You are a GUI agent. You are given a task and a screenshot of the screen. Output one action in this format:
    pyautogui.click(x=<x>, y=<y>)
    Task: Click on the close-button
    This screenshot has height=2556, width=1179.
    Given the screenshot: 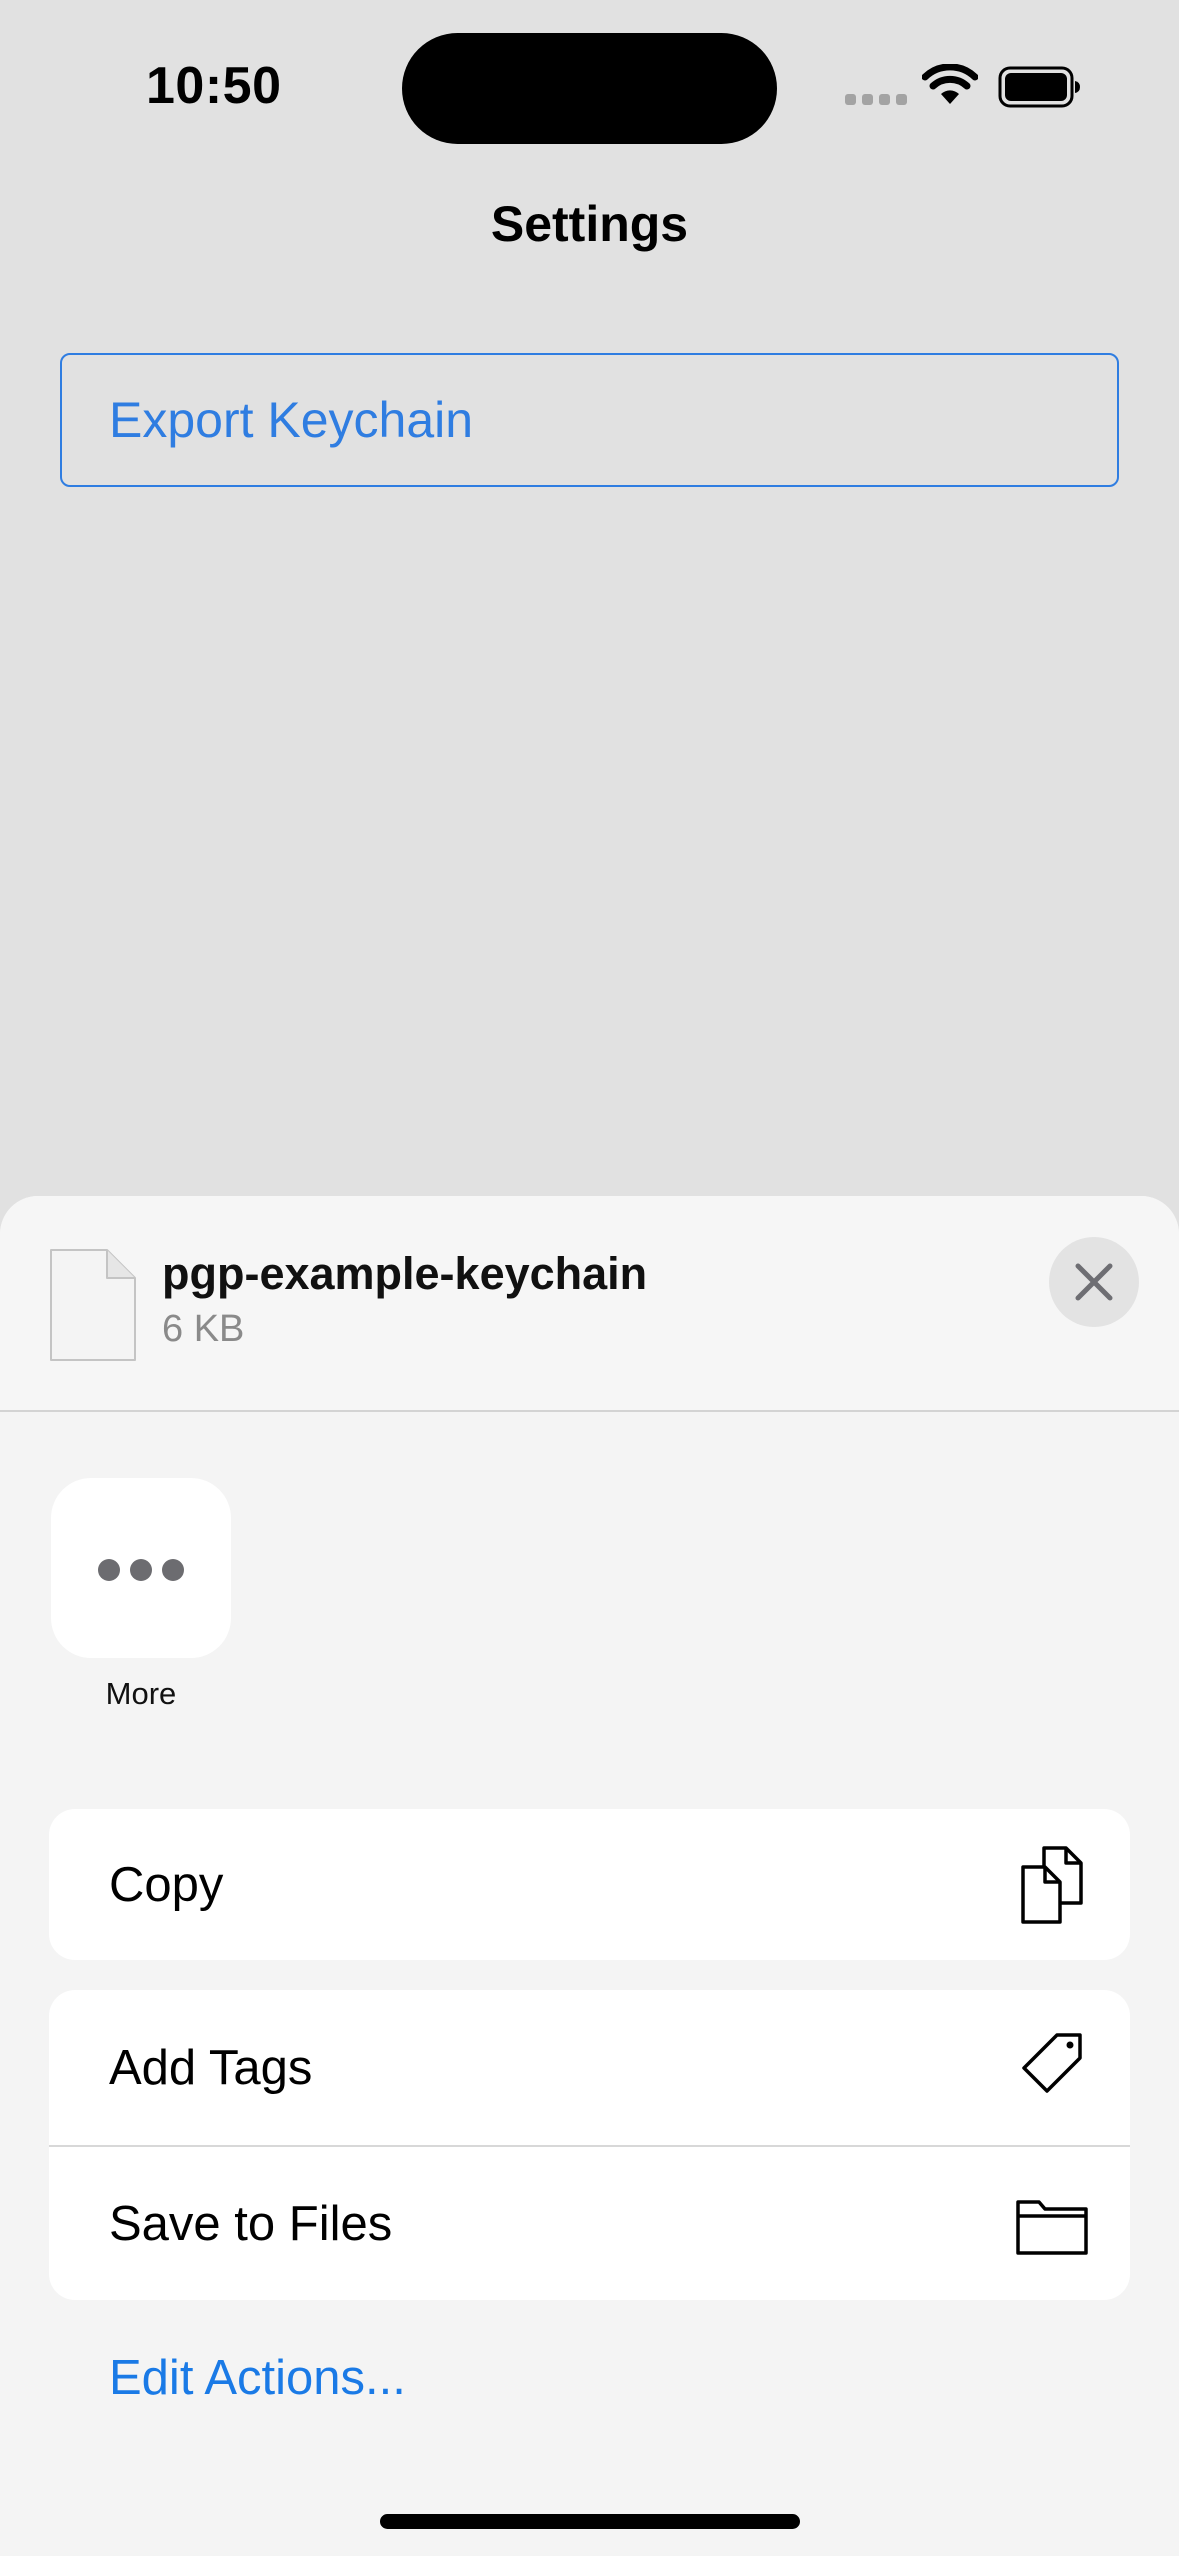 What is the action you would take?
    pyautogui.click(x=1094, y=1282)
    